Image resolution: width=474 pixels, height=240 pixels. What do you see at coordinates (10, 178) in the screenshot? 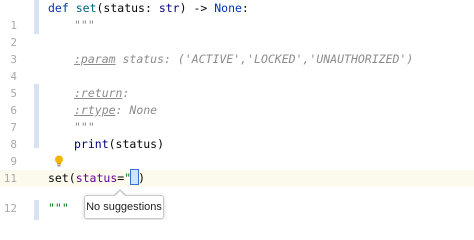
I see `line-number: 11` at bounding box center [10, 178].